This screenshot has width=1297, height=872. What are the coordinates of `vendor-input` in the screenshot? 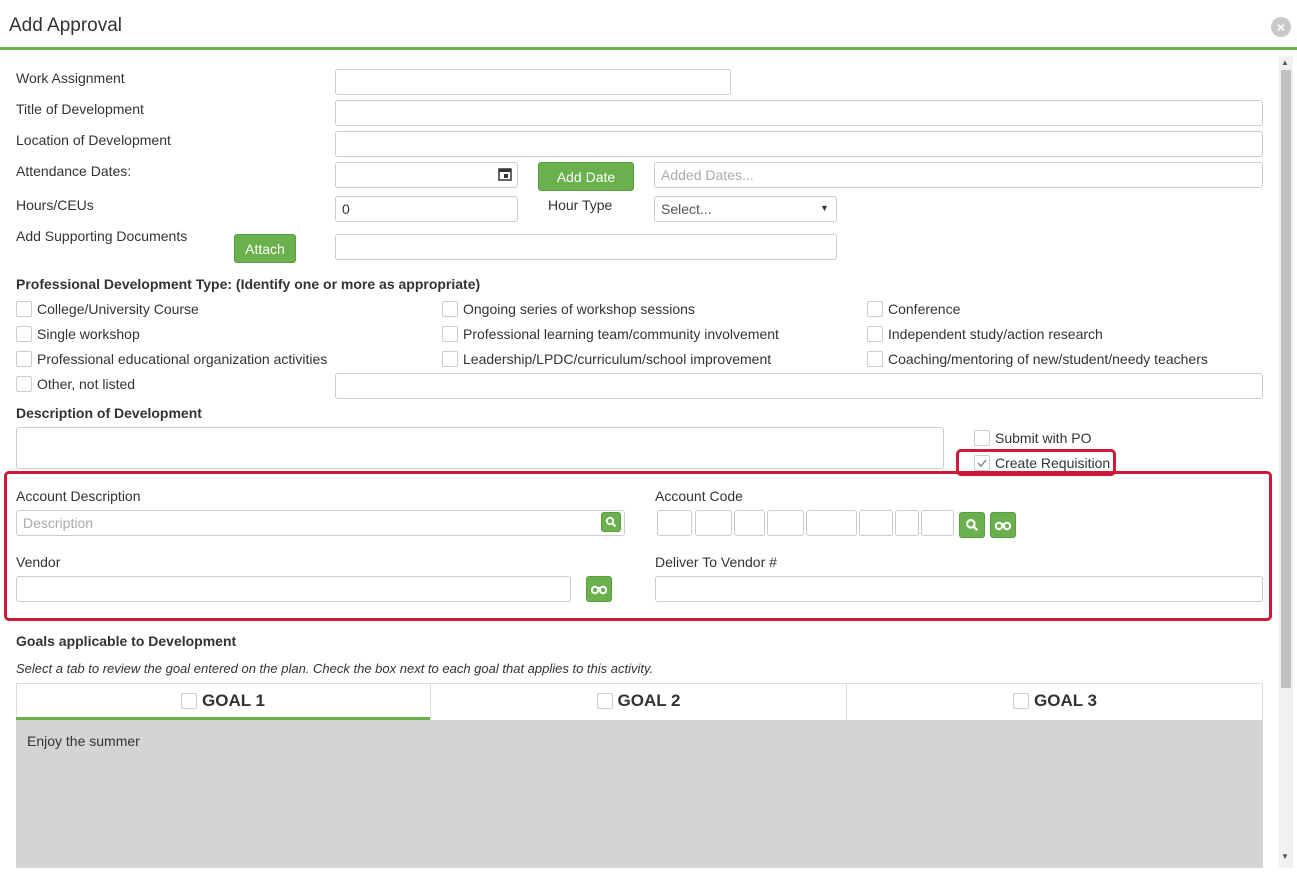 It's located at (293, 589).